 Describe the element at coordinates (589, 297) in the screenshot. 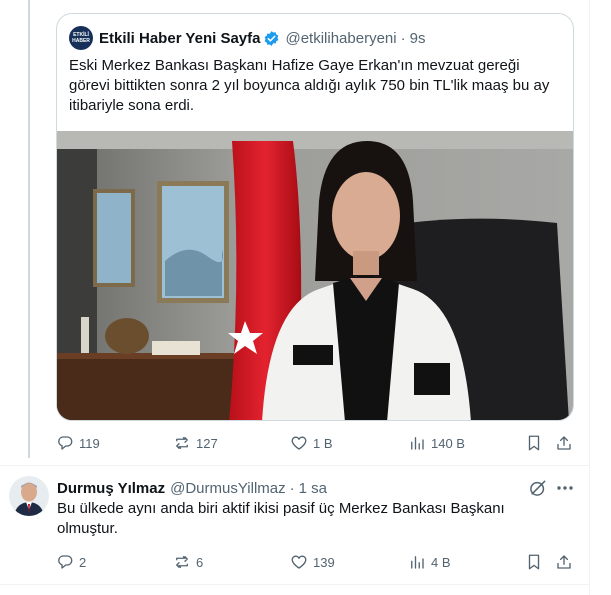

I see `timeline-border` at that location.